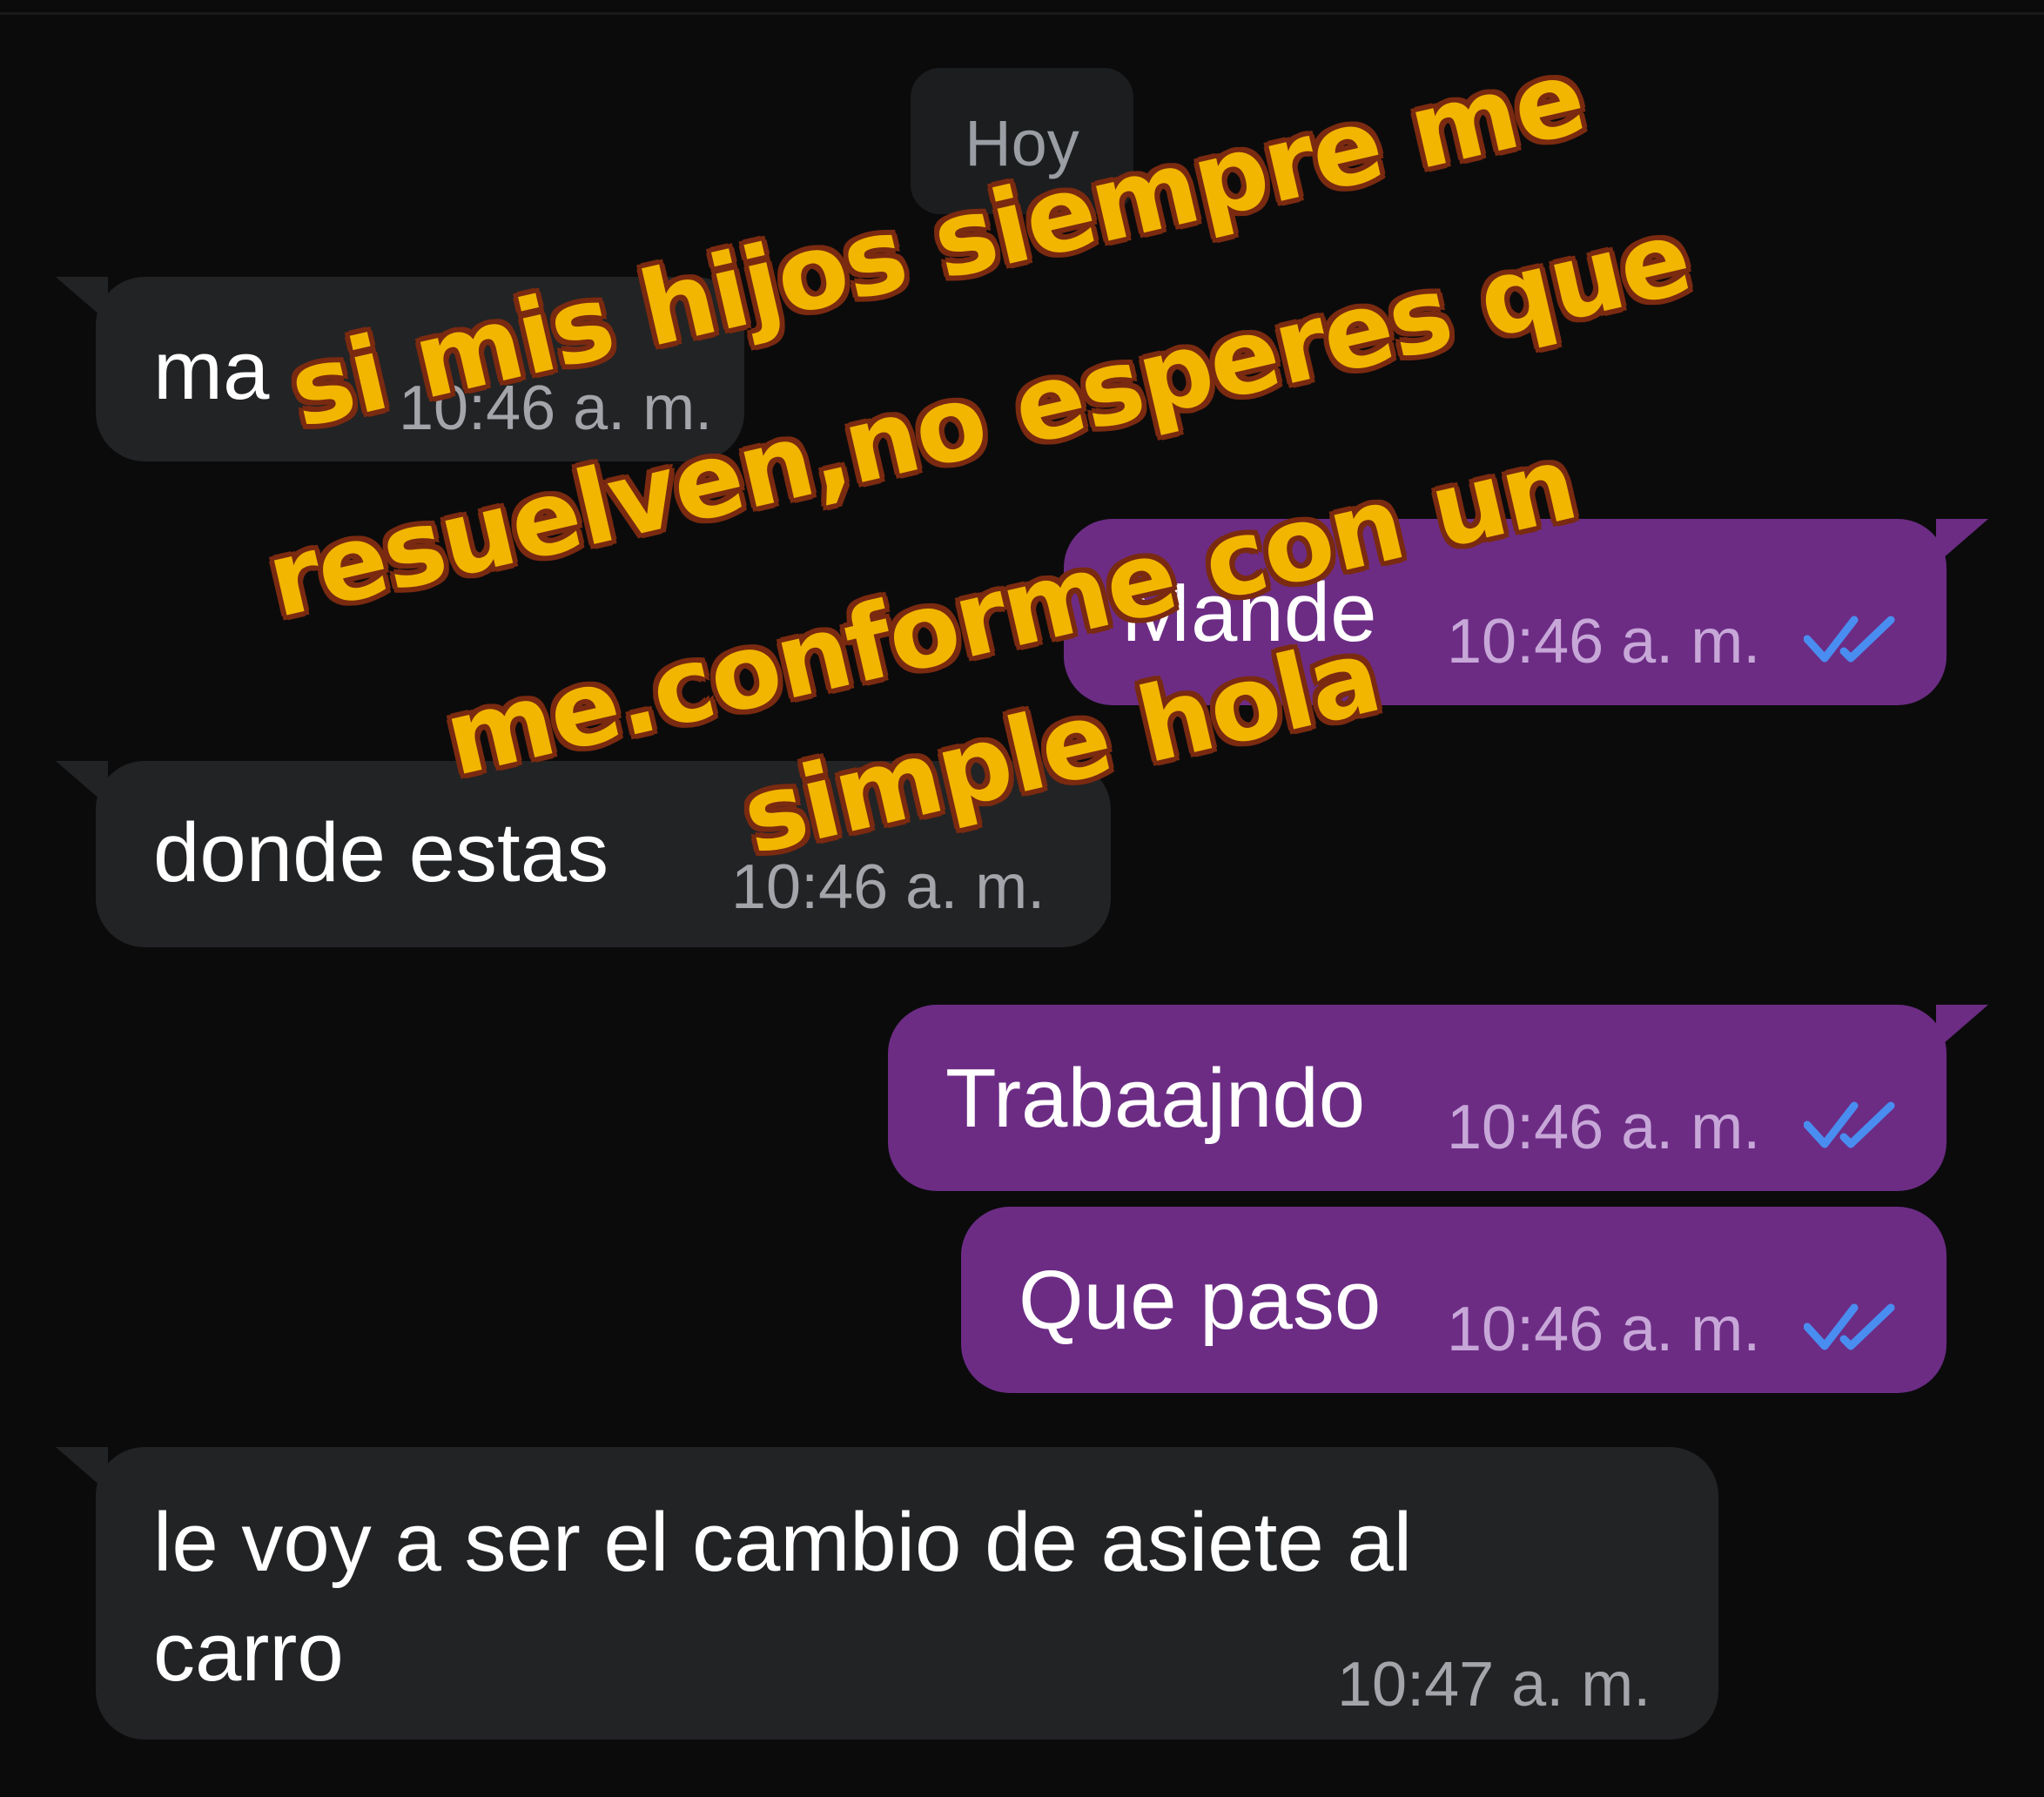  I want to click on date-divider-label: Hoy, so click(1022, 142).